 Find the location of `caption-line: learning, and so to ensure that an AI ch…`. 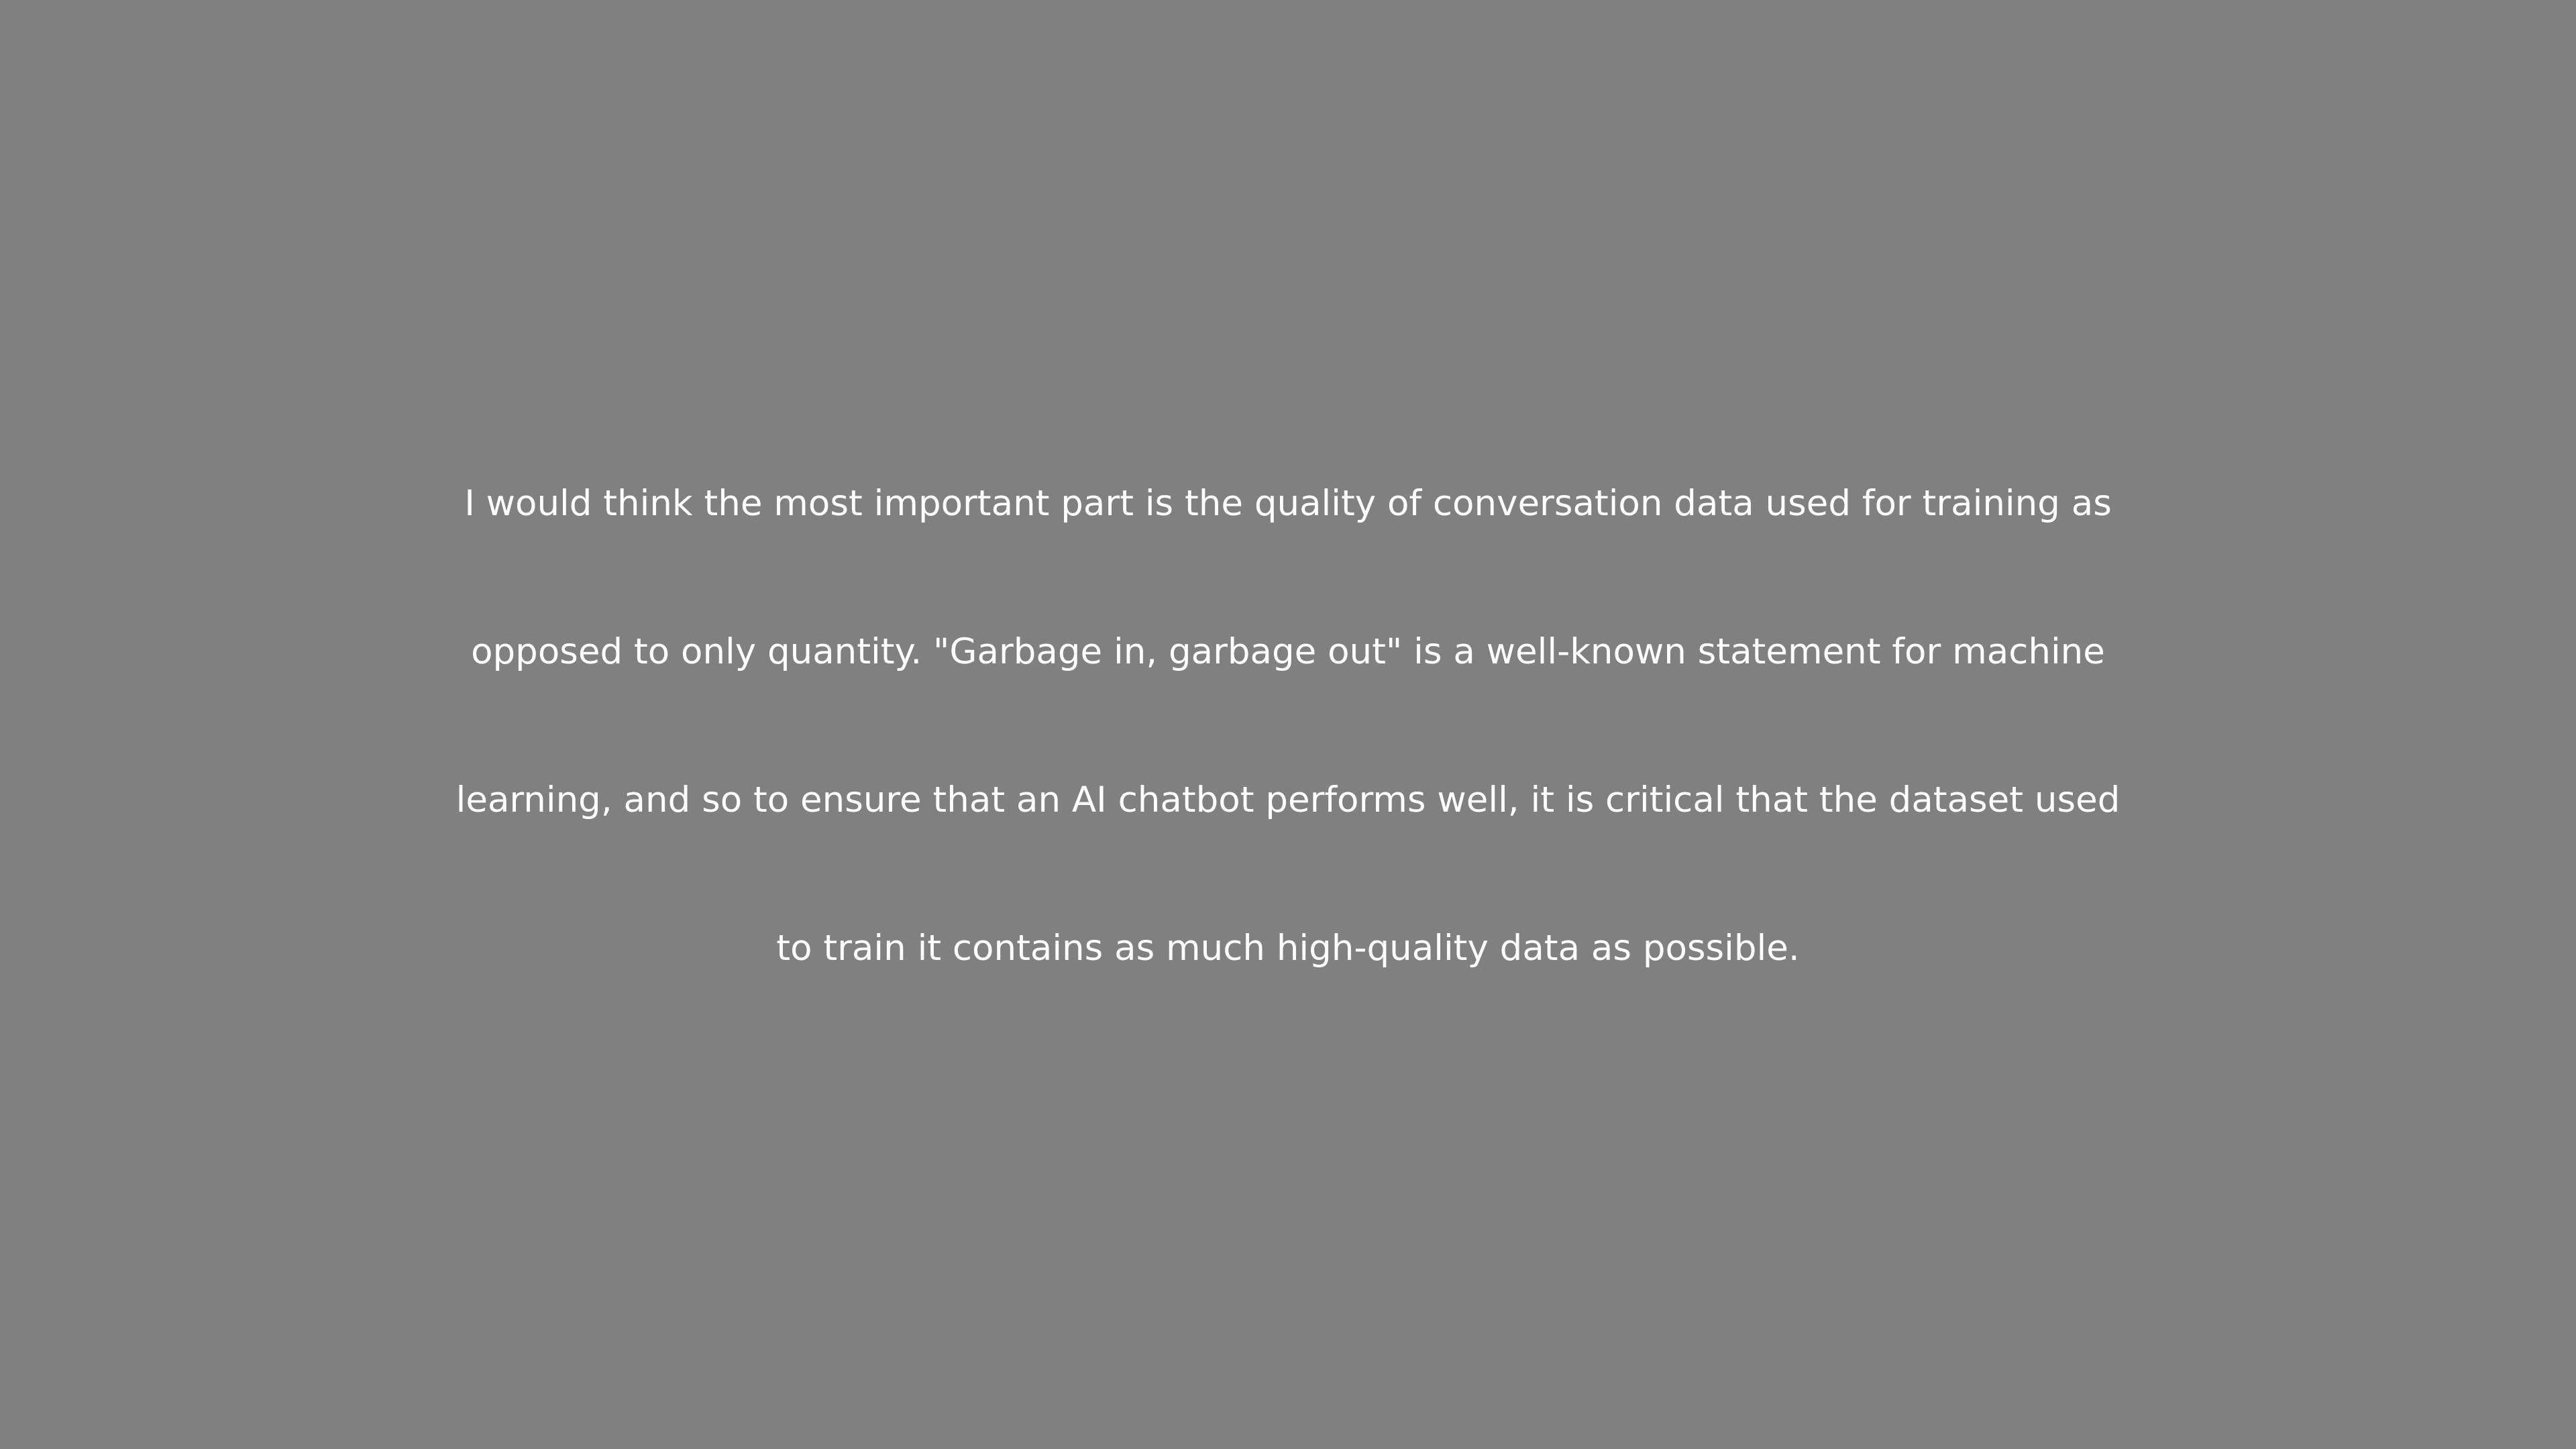

caption-line: learning, and so to ensure that an AI ch… is located at coordinates (1288, 800).